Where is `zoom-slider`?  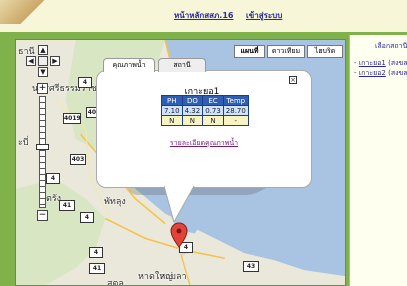 zoom-slider is located at coordinates (42, 152).